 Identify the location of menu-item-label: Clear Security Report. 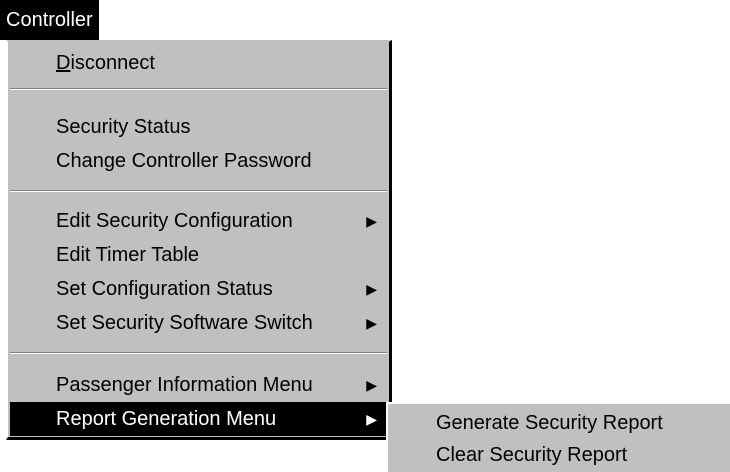
(532, 455).